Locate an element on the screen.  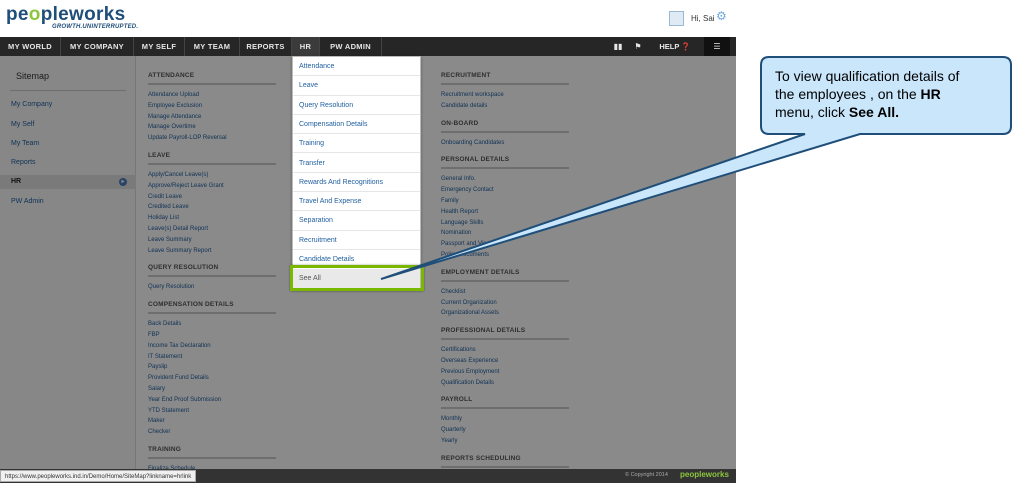
dropdown-item-leave: Leave is located at coordinates (356, 86).